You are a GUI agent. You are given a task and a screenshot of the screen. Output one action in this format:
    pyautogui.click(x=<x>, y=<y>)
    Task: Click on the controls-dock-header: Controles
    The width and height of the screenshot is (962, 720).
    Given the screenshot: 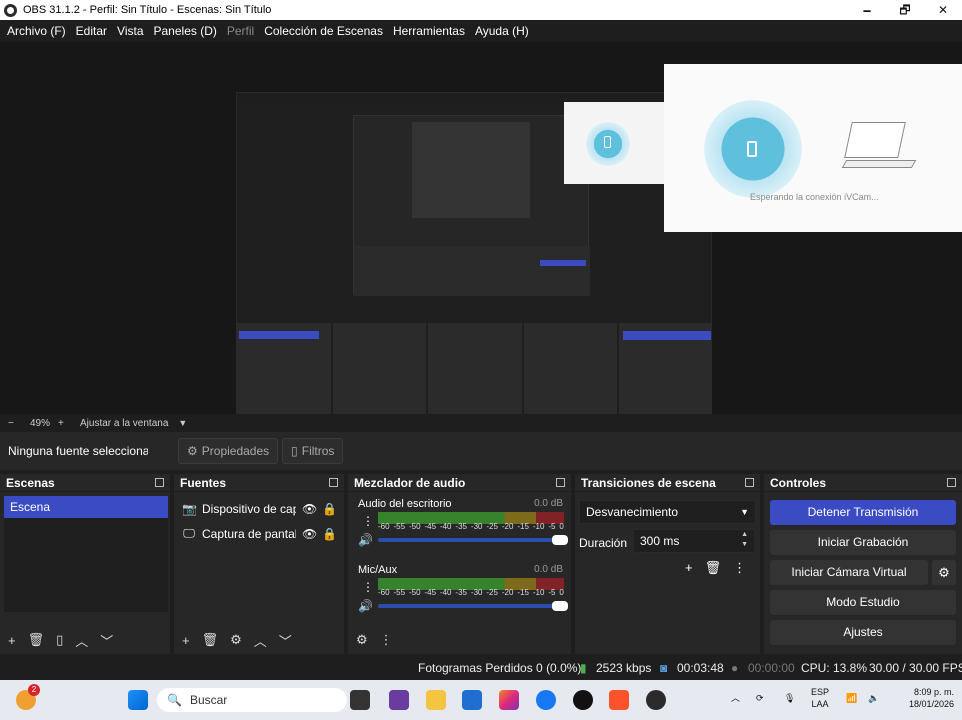 What is the action you would take?
    pyautogui.click(x=863, y=483)
    